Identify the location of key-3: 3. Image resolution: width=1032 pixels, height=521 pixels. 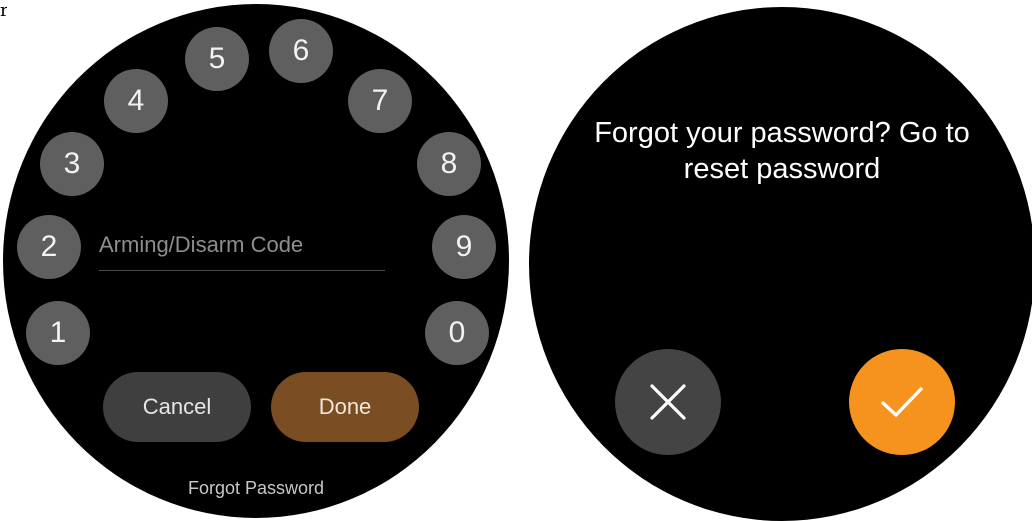
(72, 164).